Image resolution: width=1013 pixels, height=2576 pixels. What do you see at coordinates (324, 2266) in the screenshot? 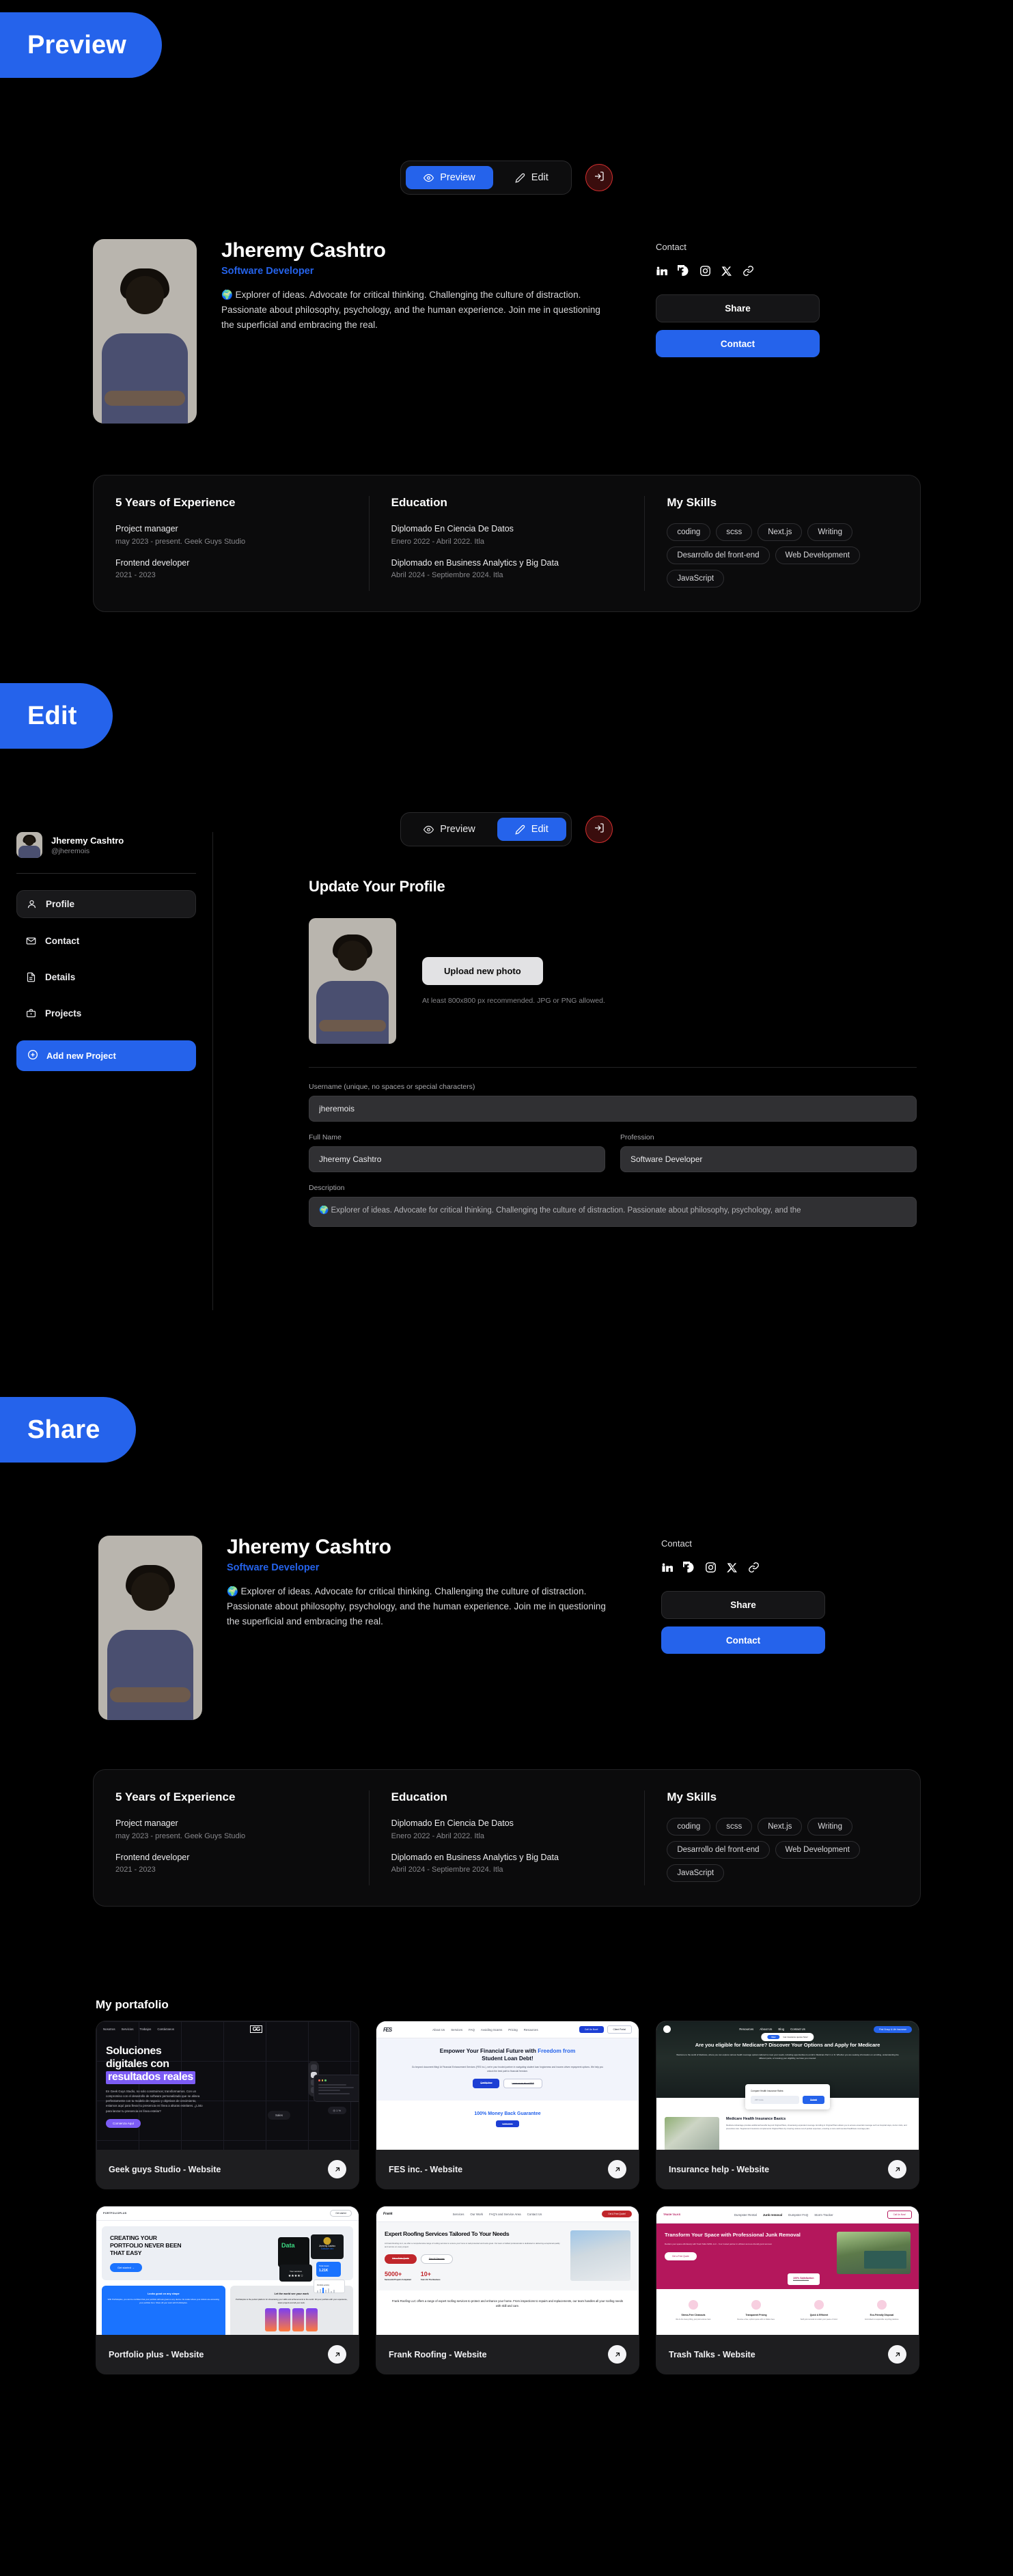
I see `mock-views-label: Total views` at bounding box center [324, 2266].